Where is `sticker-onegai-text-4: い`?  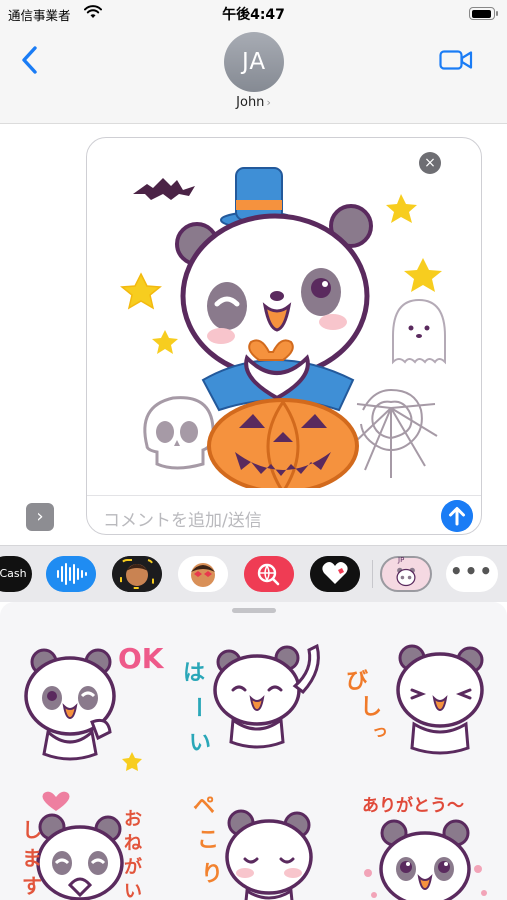 sticker-onegai-text-4: い is located at coordinates (133, 890).